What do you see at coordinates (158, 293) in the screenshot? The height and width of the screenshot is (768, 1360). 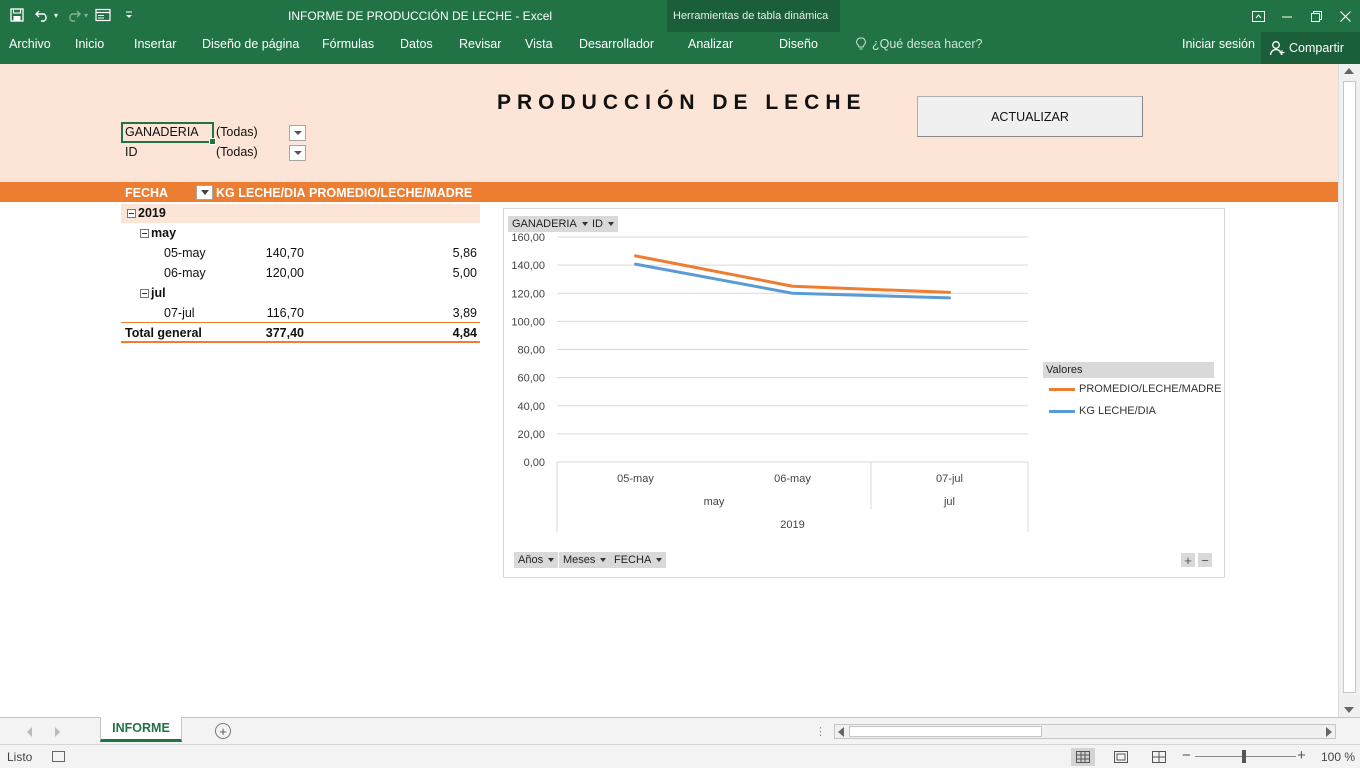 I see `month-label-jul: jul` at bounding box center [158, 293].